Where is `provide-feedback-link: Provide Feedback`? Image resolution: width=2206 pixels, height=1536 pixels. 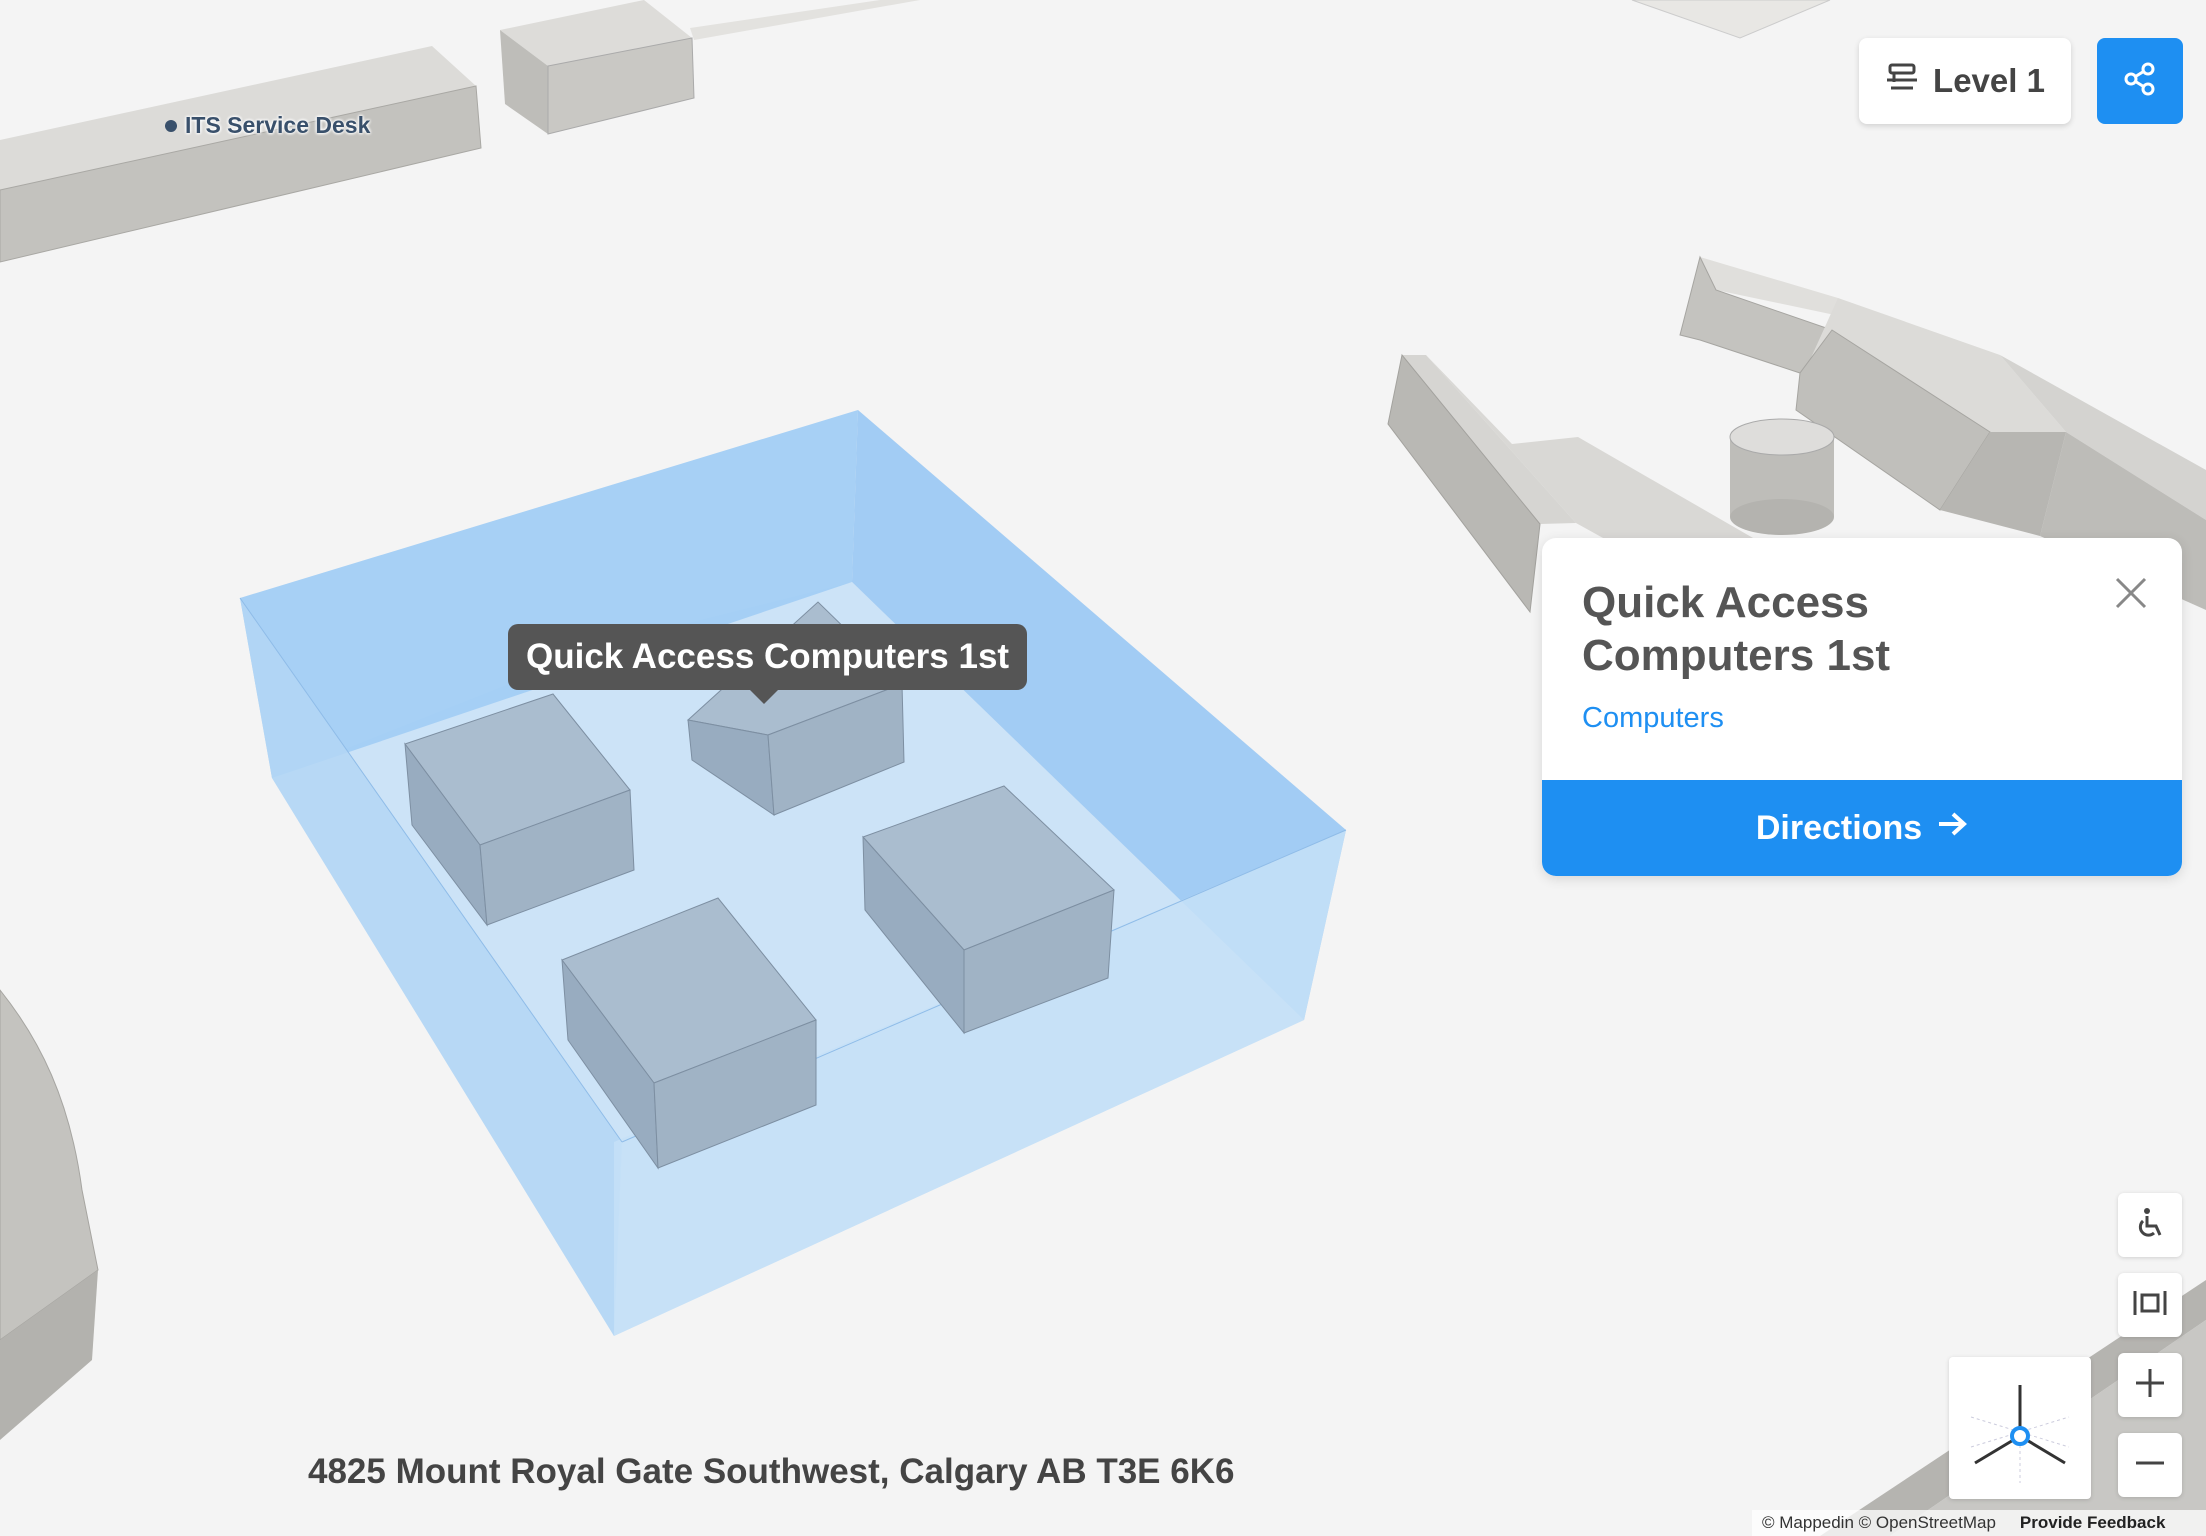 provide-feedback-link: Provide Feedback is located at coordinates (2093, 1523).